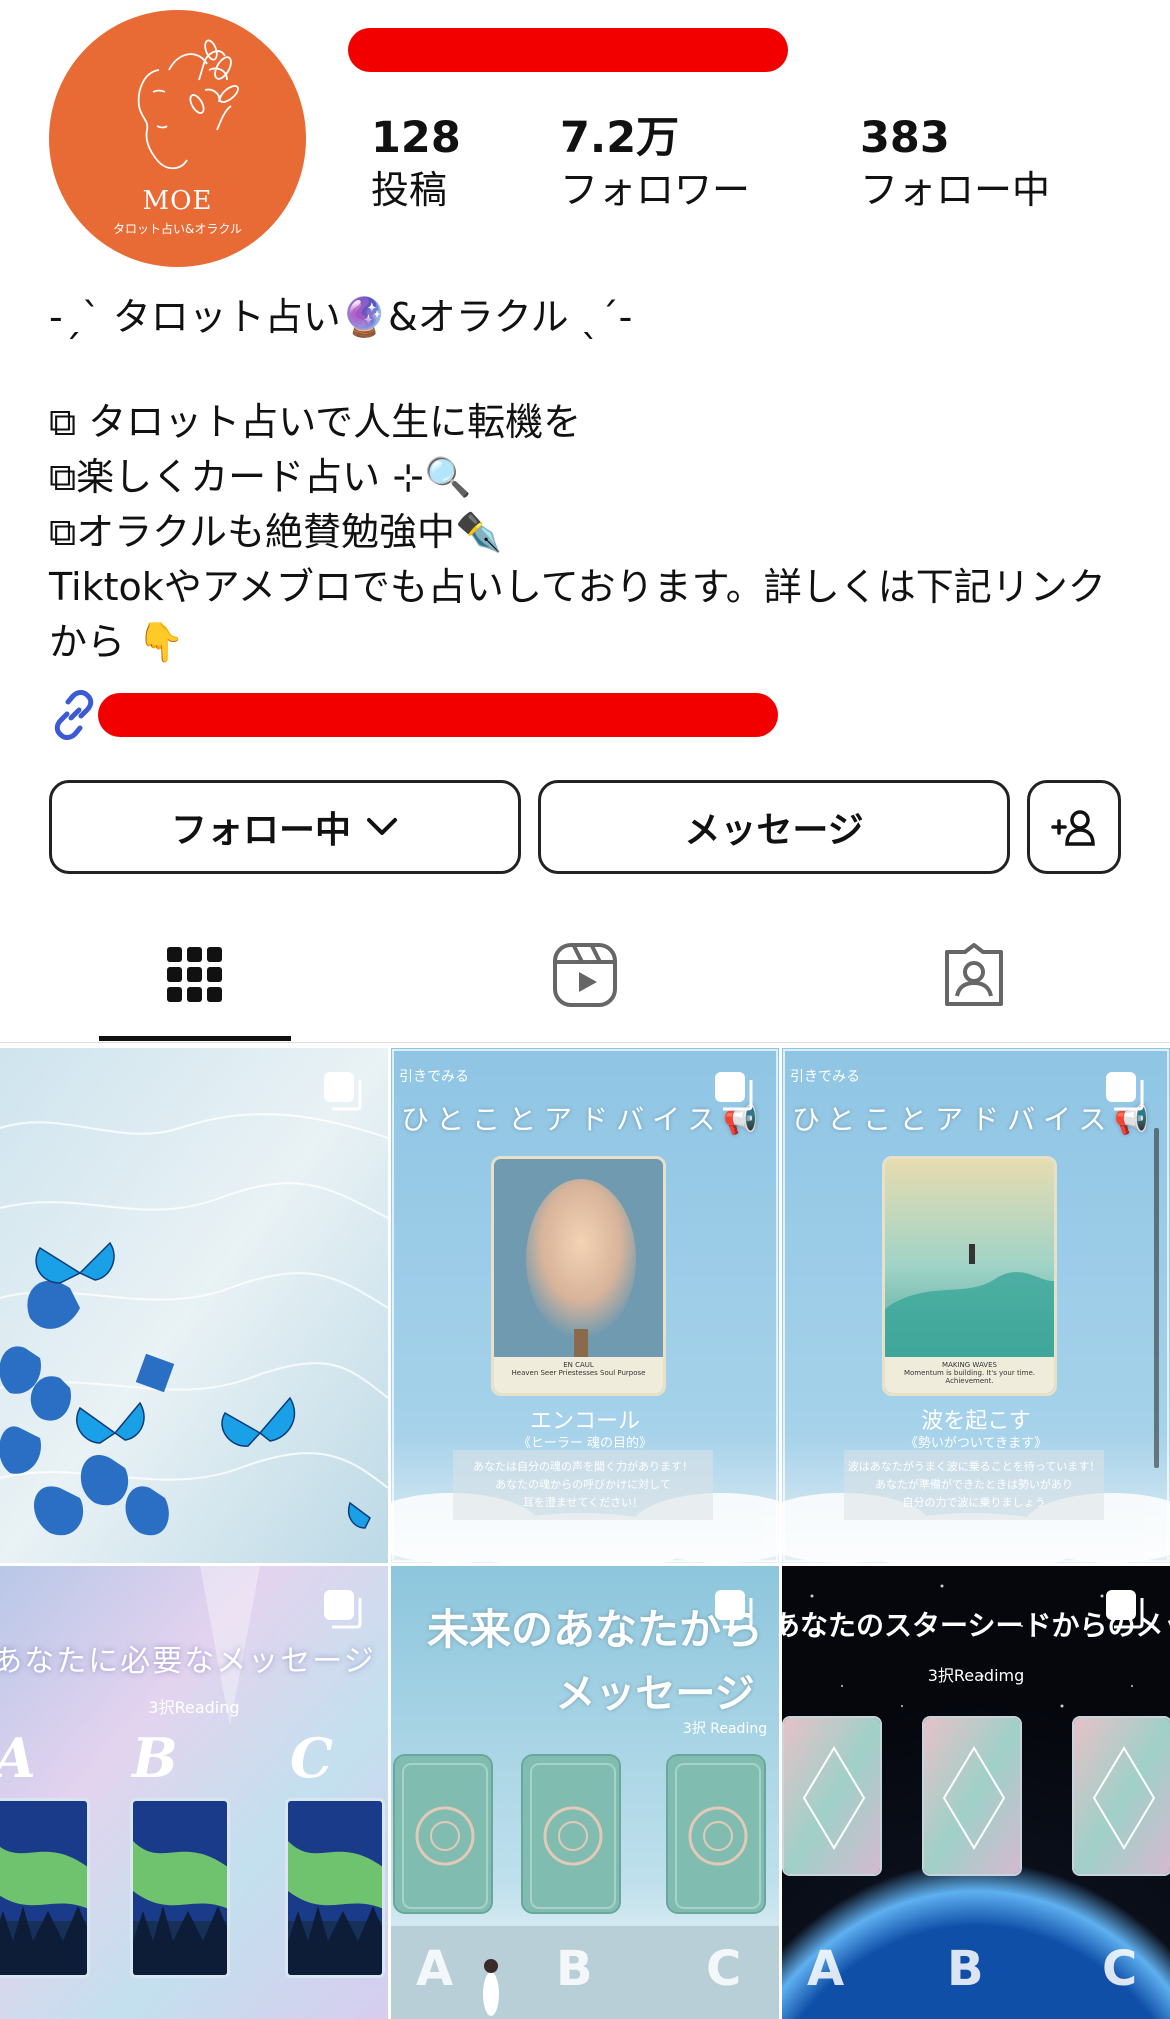  Describe the element at coordinates (655, 190) in the screenshot. I see `followers-label: フォロワー` at that location.